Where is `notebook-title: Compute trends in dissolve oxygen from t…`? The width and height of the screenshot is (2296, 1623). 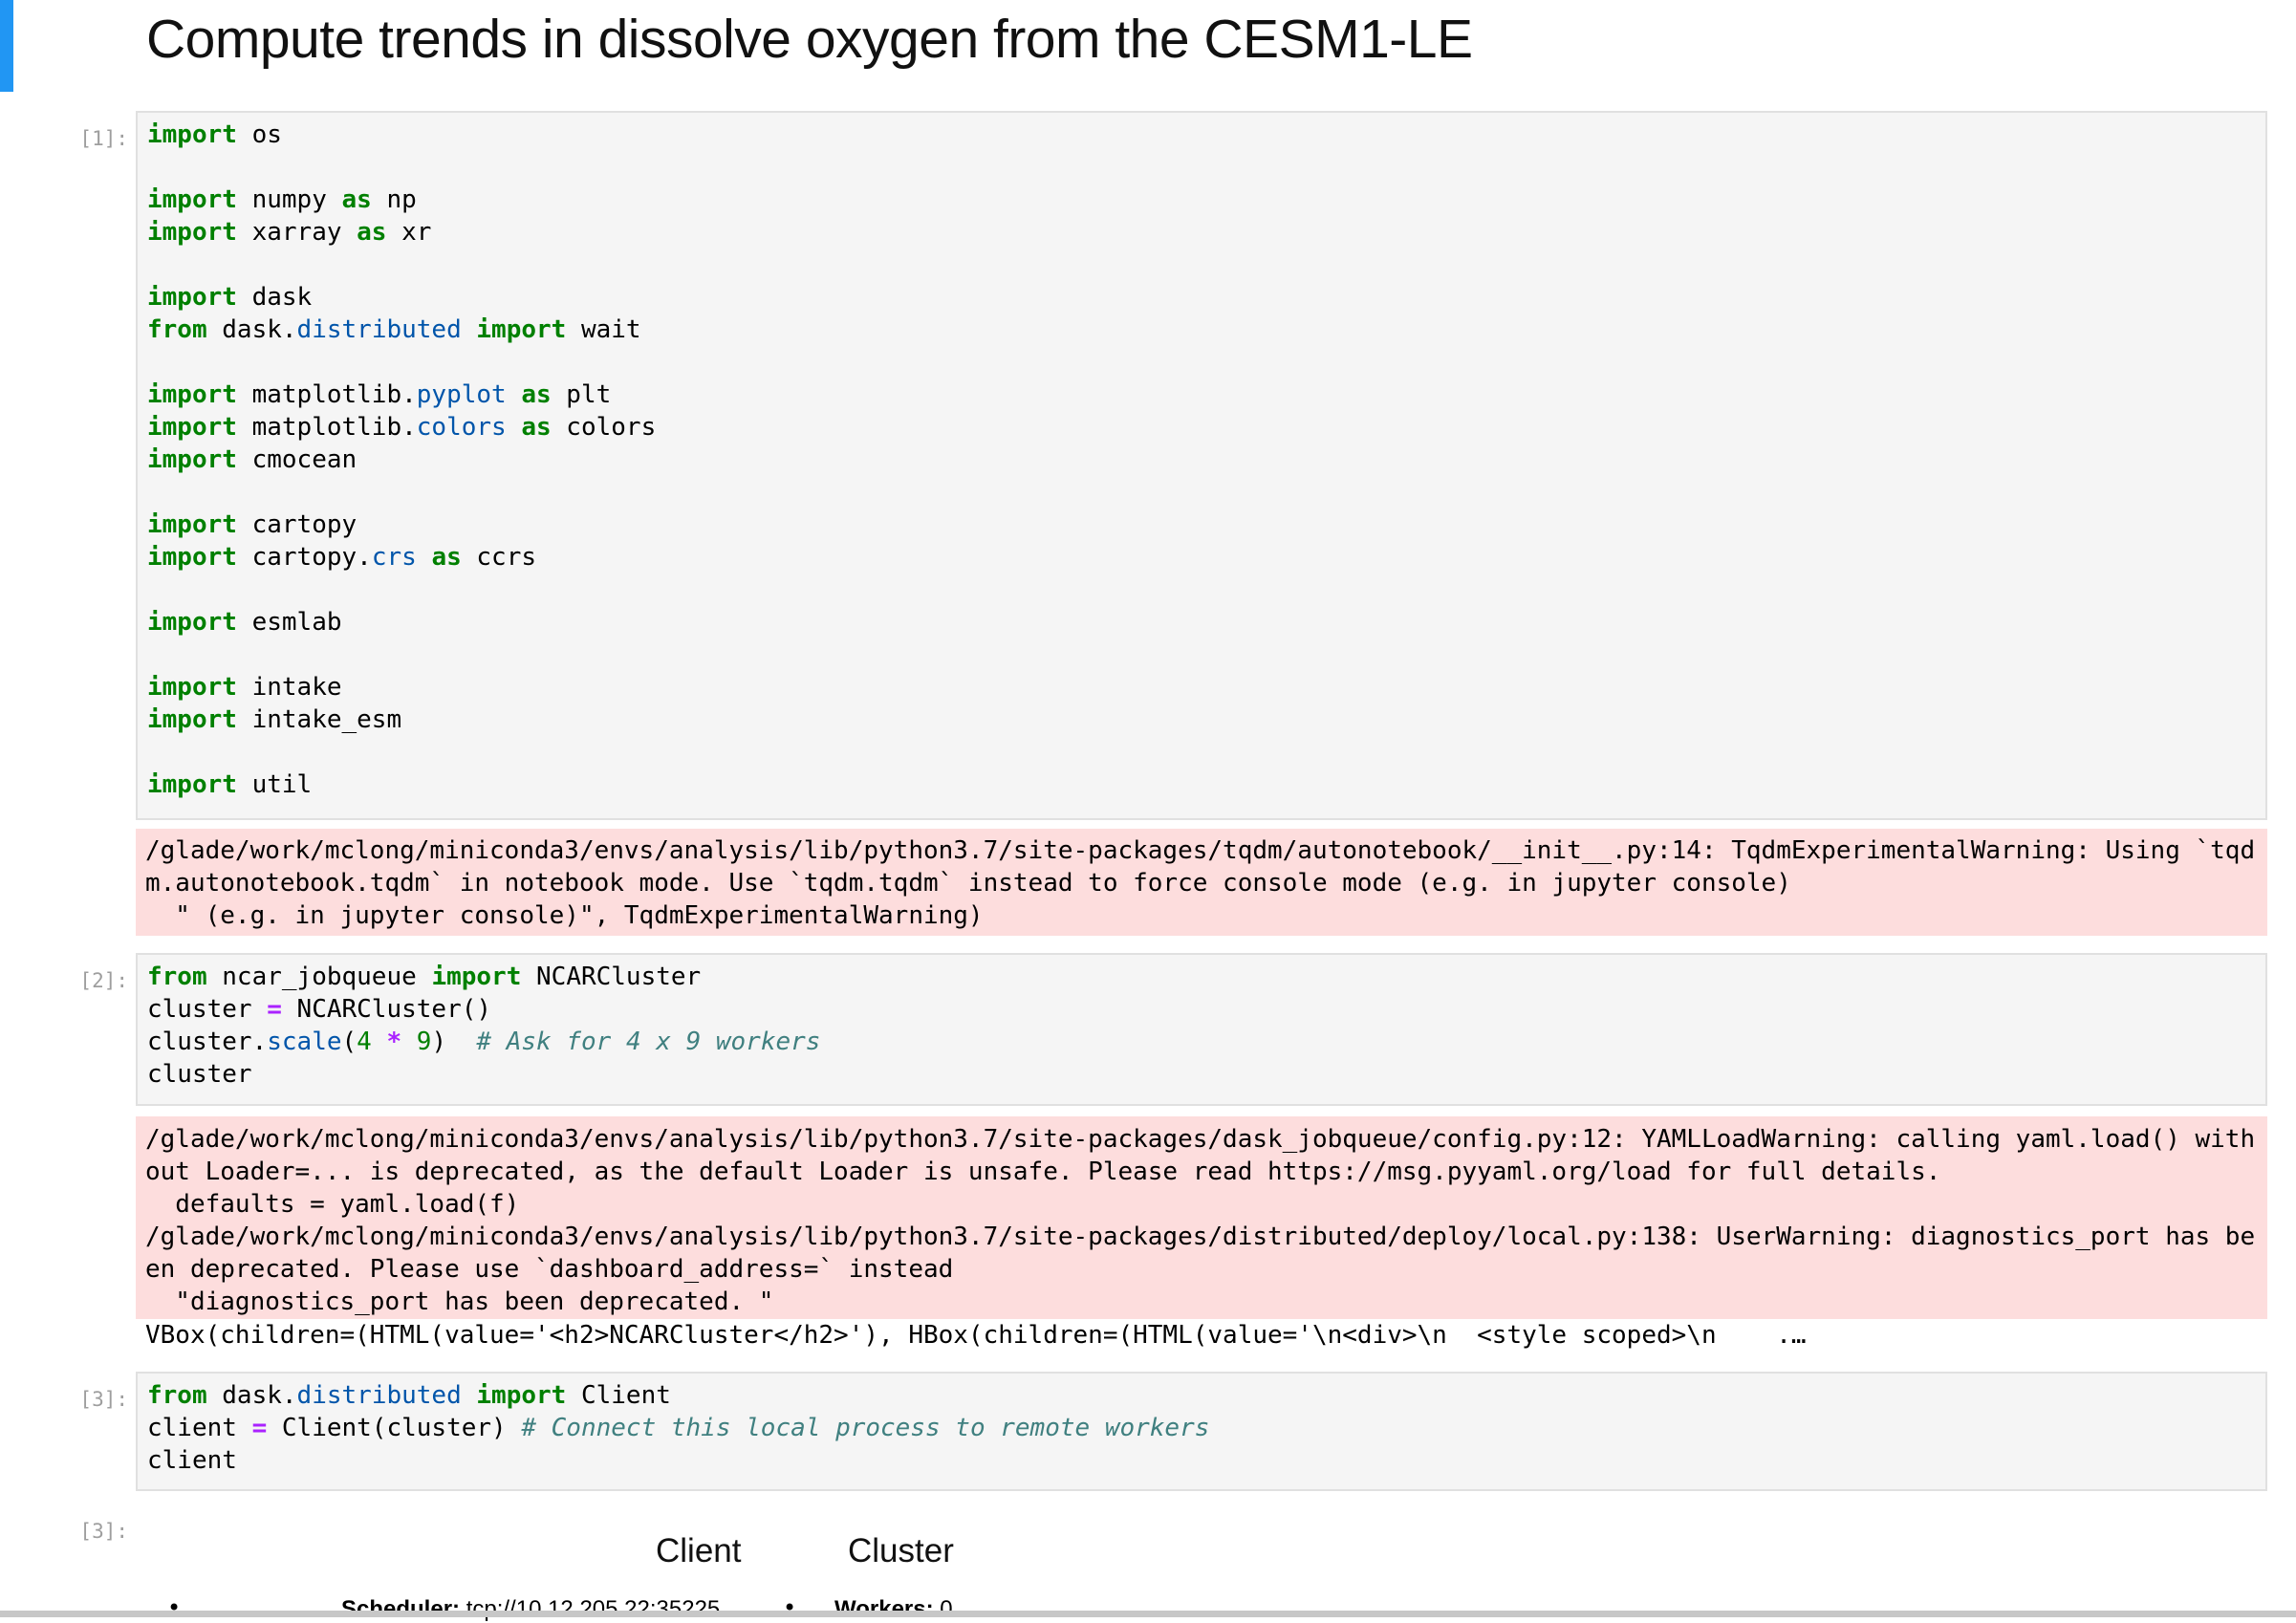 notebook-title: Compute trends in dissolve oxygen from t… is located at coordinates (809, 39).